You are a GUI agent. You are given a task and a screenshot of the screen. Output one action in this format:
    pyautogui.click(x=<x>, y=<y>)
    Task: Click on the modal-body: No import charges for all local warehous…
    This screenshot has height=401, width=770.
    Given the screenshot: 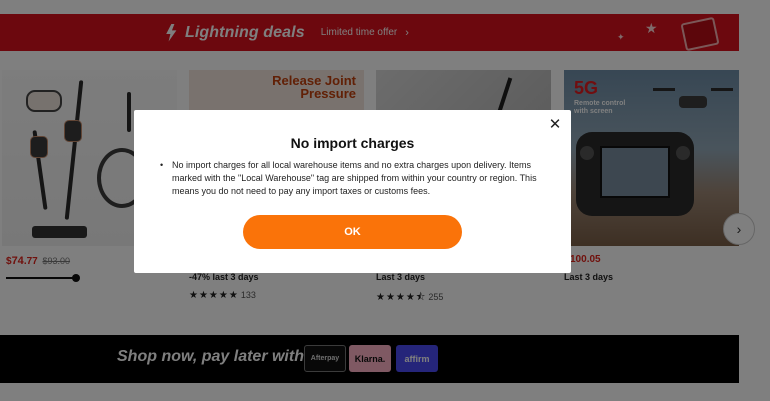 What is the action you would take?
    pyautogui.click(x=353, y=178)
    